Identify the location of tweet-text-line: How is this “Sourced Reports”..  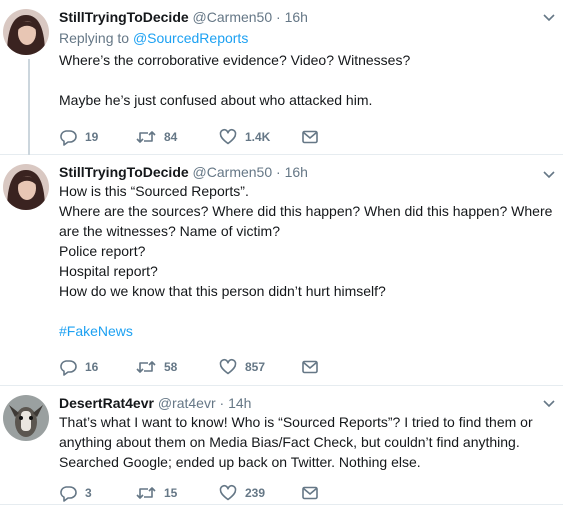
(154, 191).